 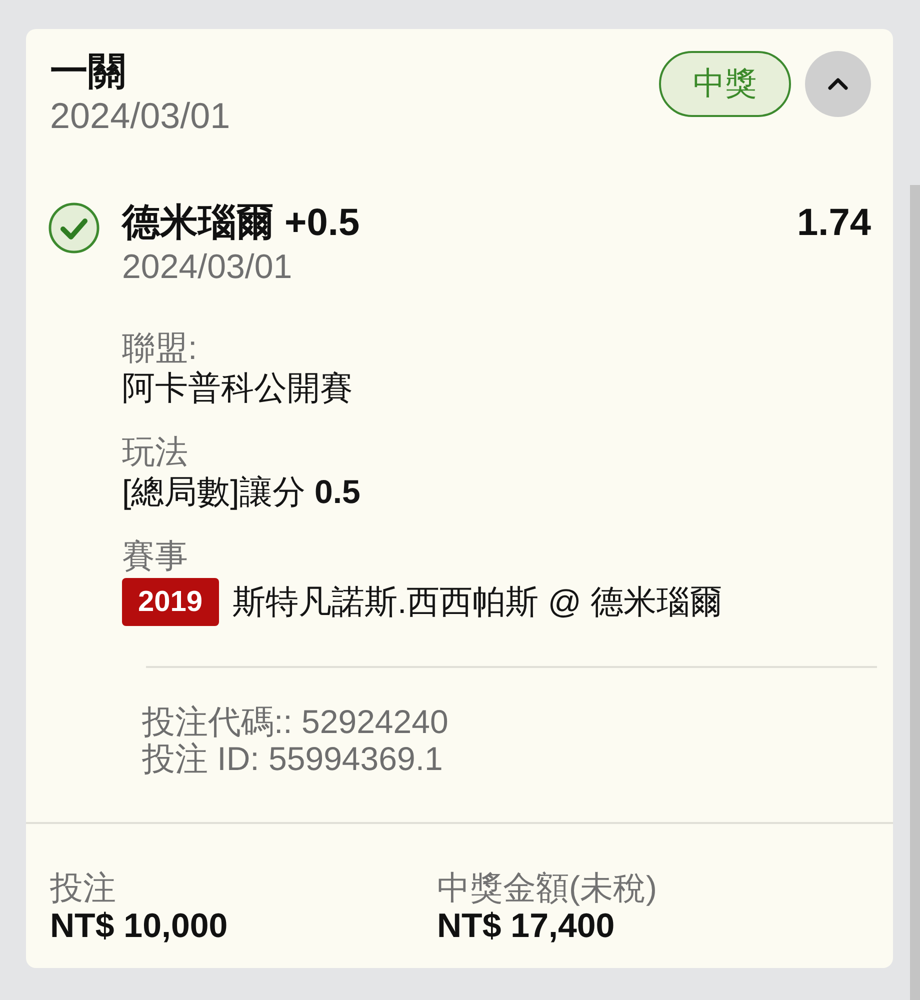 What do you see at coordinates (155, 556) in the screenshot?
I see `detail-label: 賽事` at bounding box center [155, 556].